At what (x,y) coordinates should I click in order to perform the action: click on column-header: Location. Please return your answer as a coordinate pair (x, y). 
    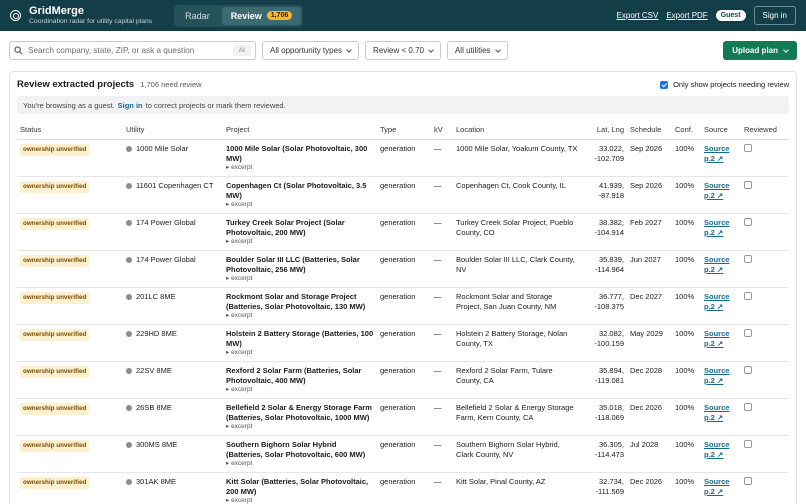
    Looking at the image, I should click on (517, 130).